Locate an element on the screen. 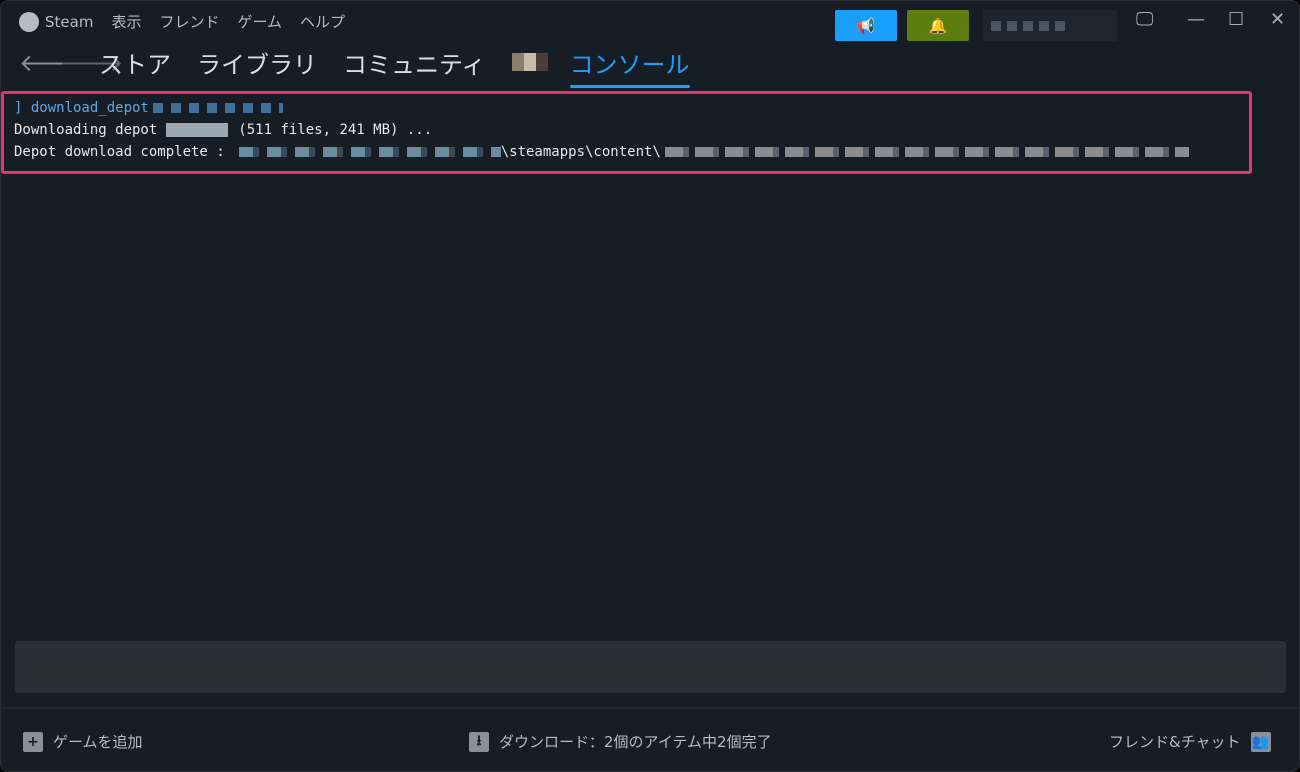 This screenshot has height=772, width=1300. path-text: \steamapps\content\ is located at coordinates (580, 152).